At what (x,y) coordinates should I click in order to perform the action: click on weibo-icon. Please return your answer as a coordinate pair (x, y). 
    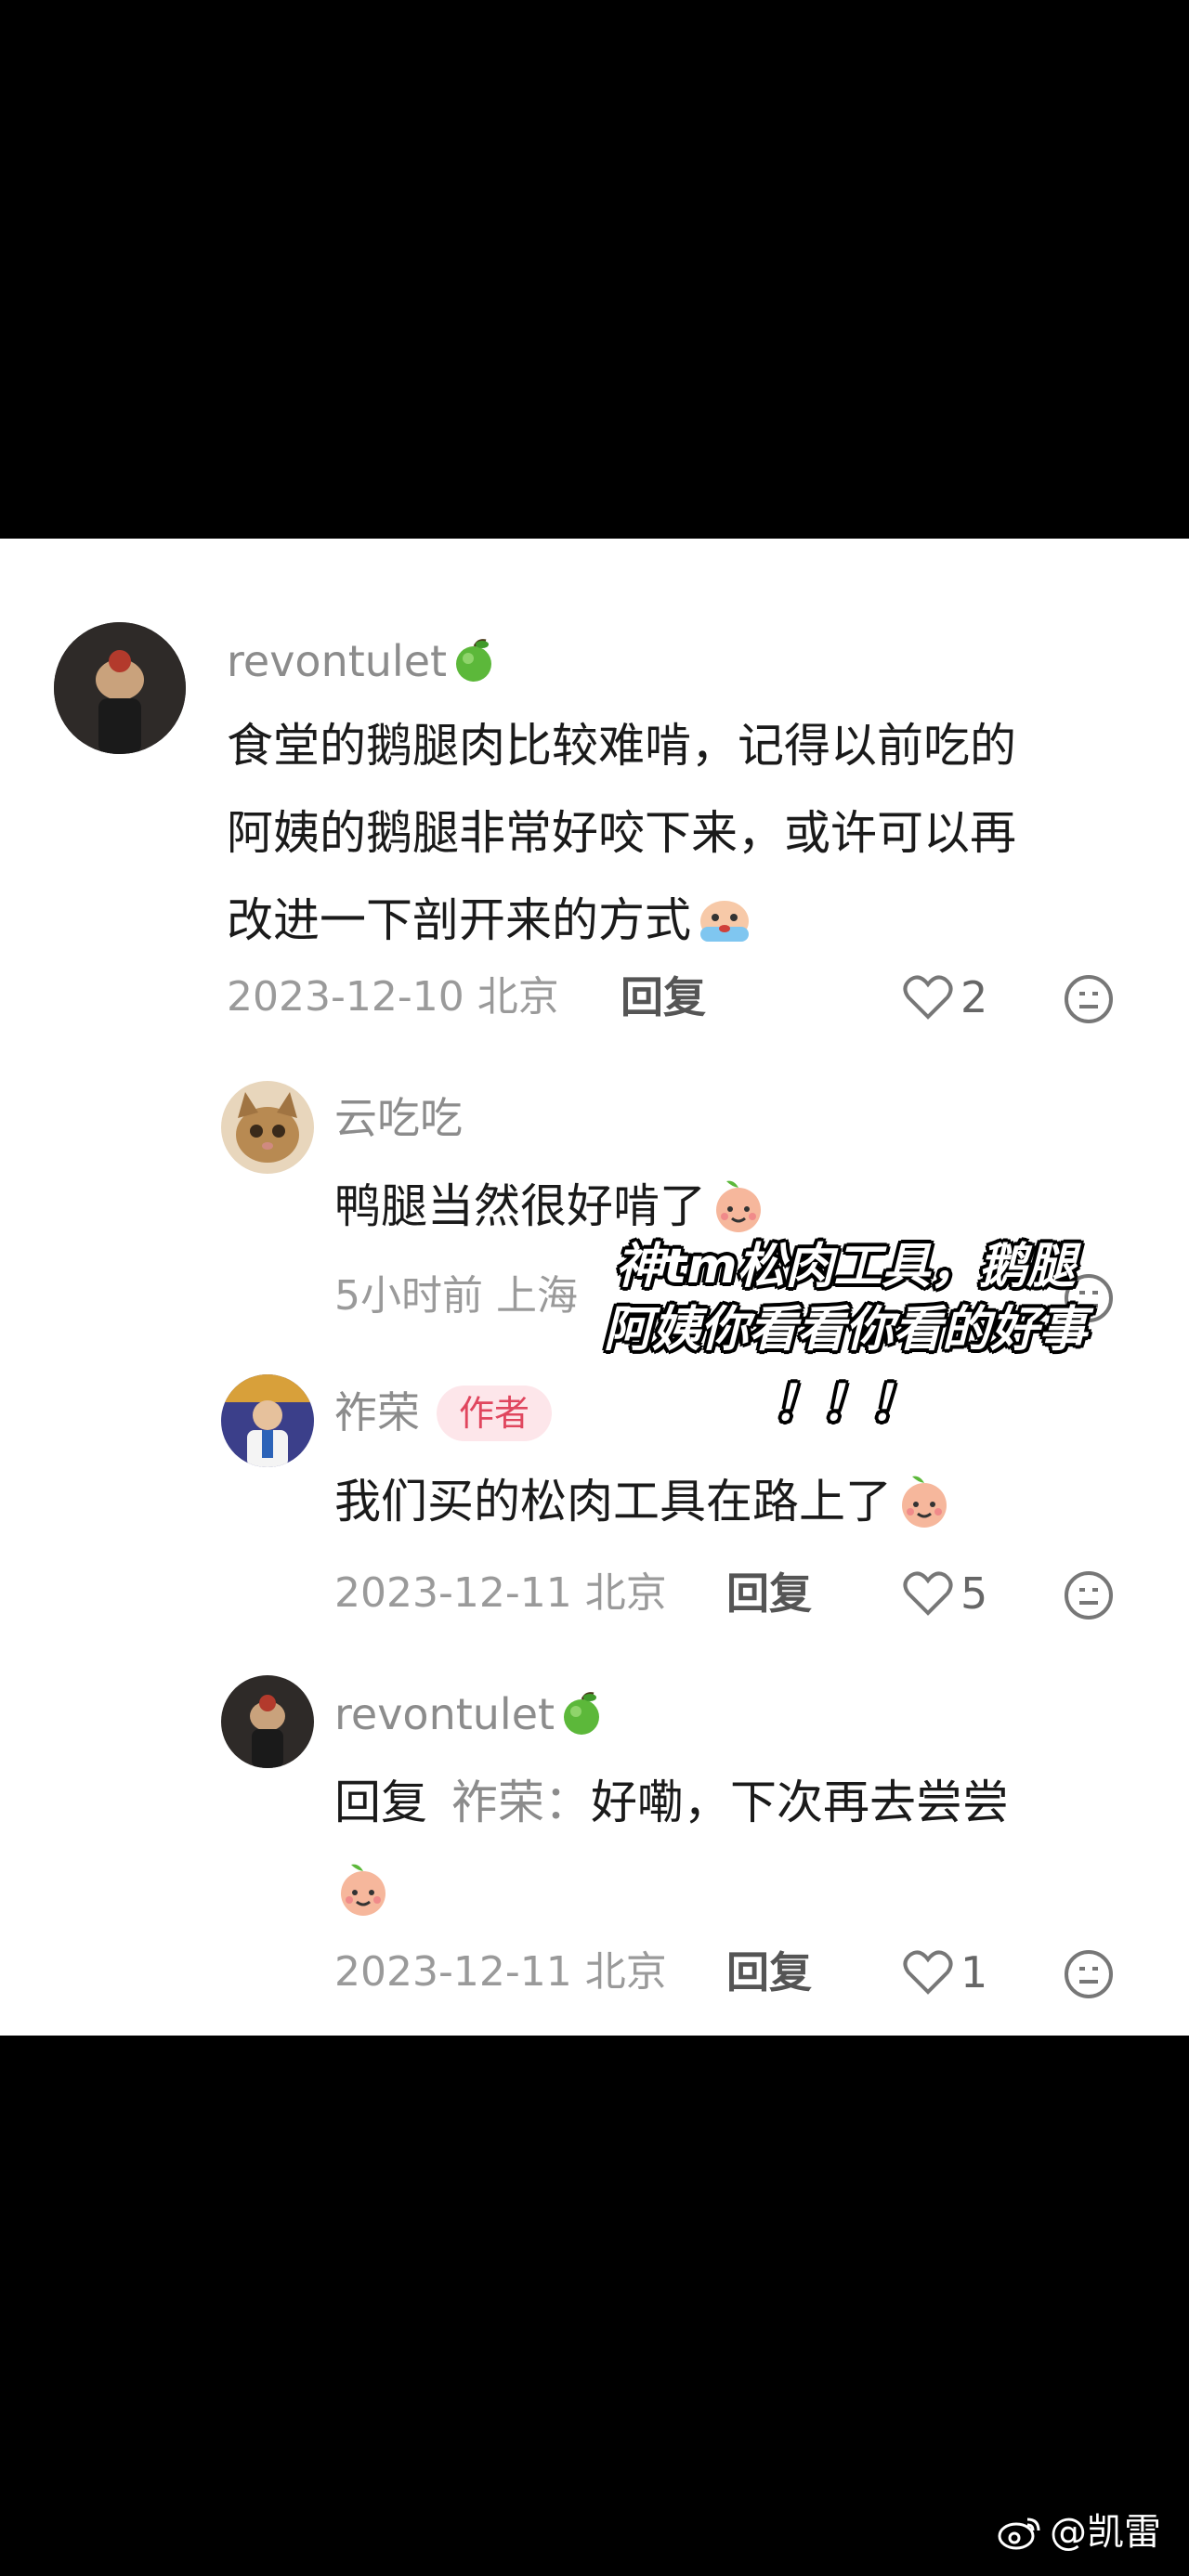
    Looking at the image, I should click on (1019, 2533).